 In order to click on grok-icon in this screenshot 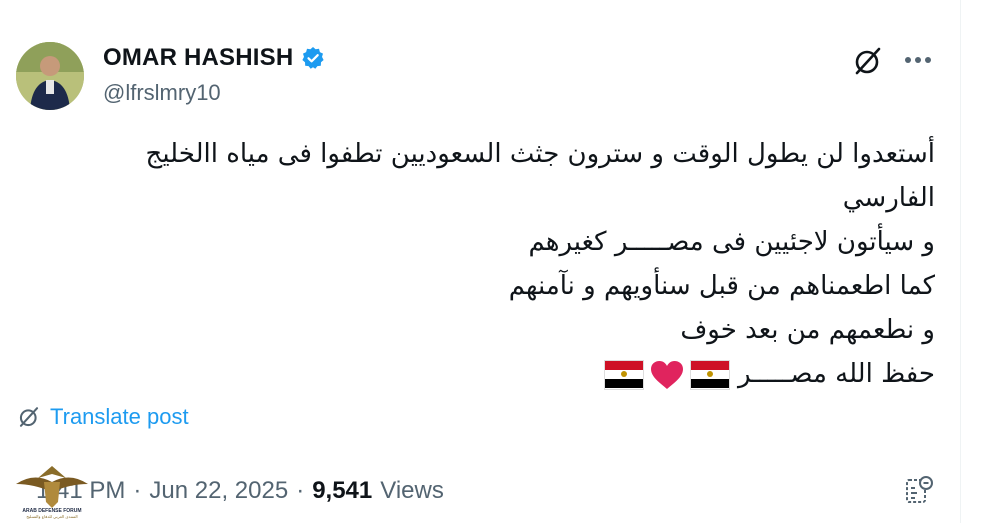, I will do `click(868, 61)`.